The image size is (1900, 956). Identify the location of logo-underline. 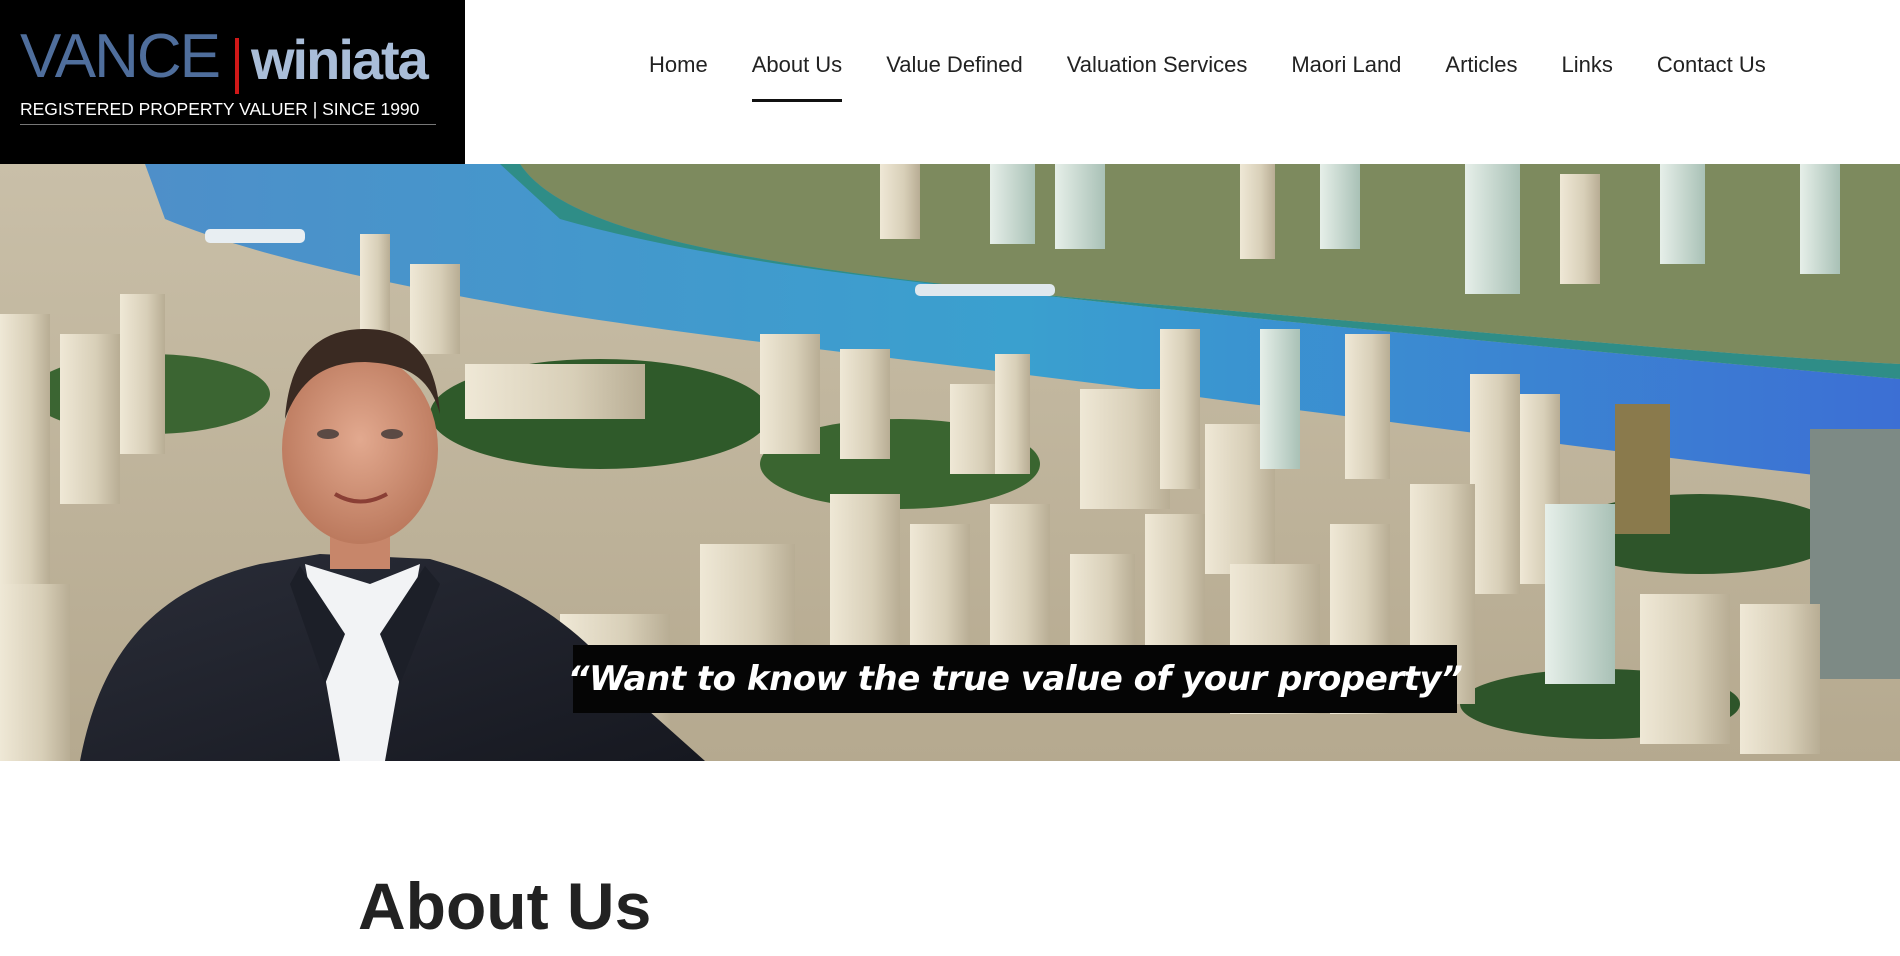
(228, 124).